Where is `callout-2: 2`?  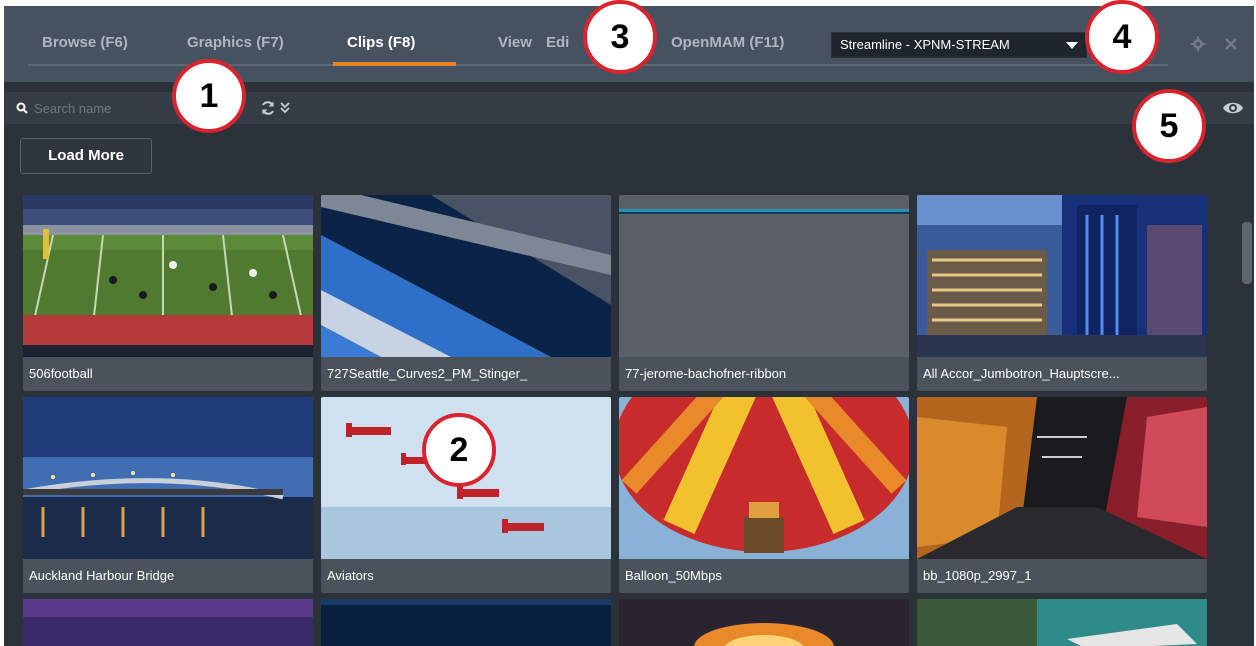 callout-2: 2 is located at coordinates (459, 450).